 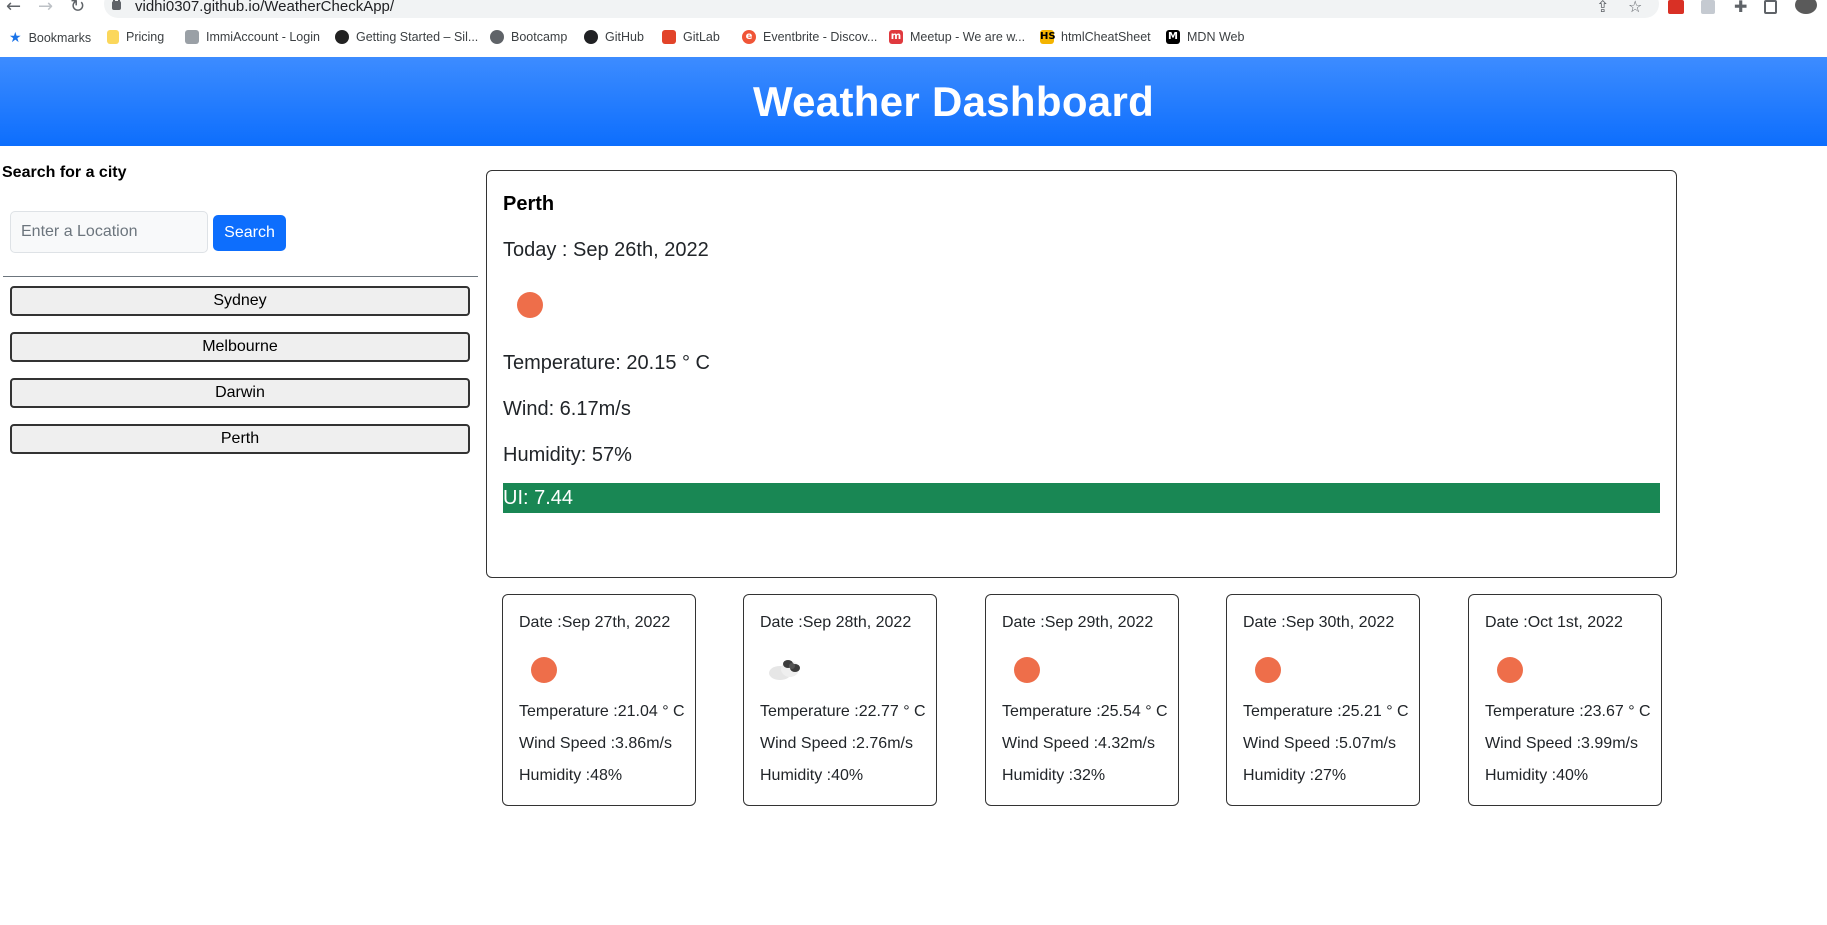 I want to click on forecast-date: Date :Sep 28th, 2022, so click(x=836, y=622).